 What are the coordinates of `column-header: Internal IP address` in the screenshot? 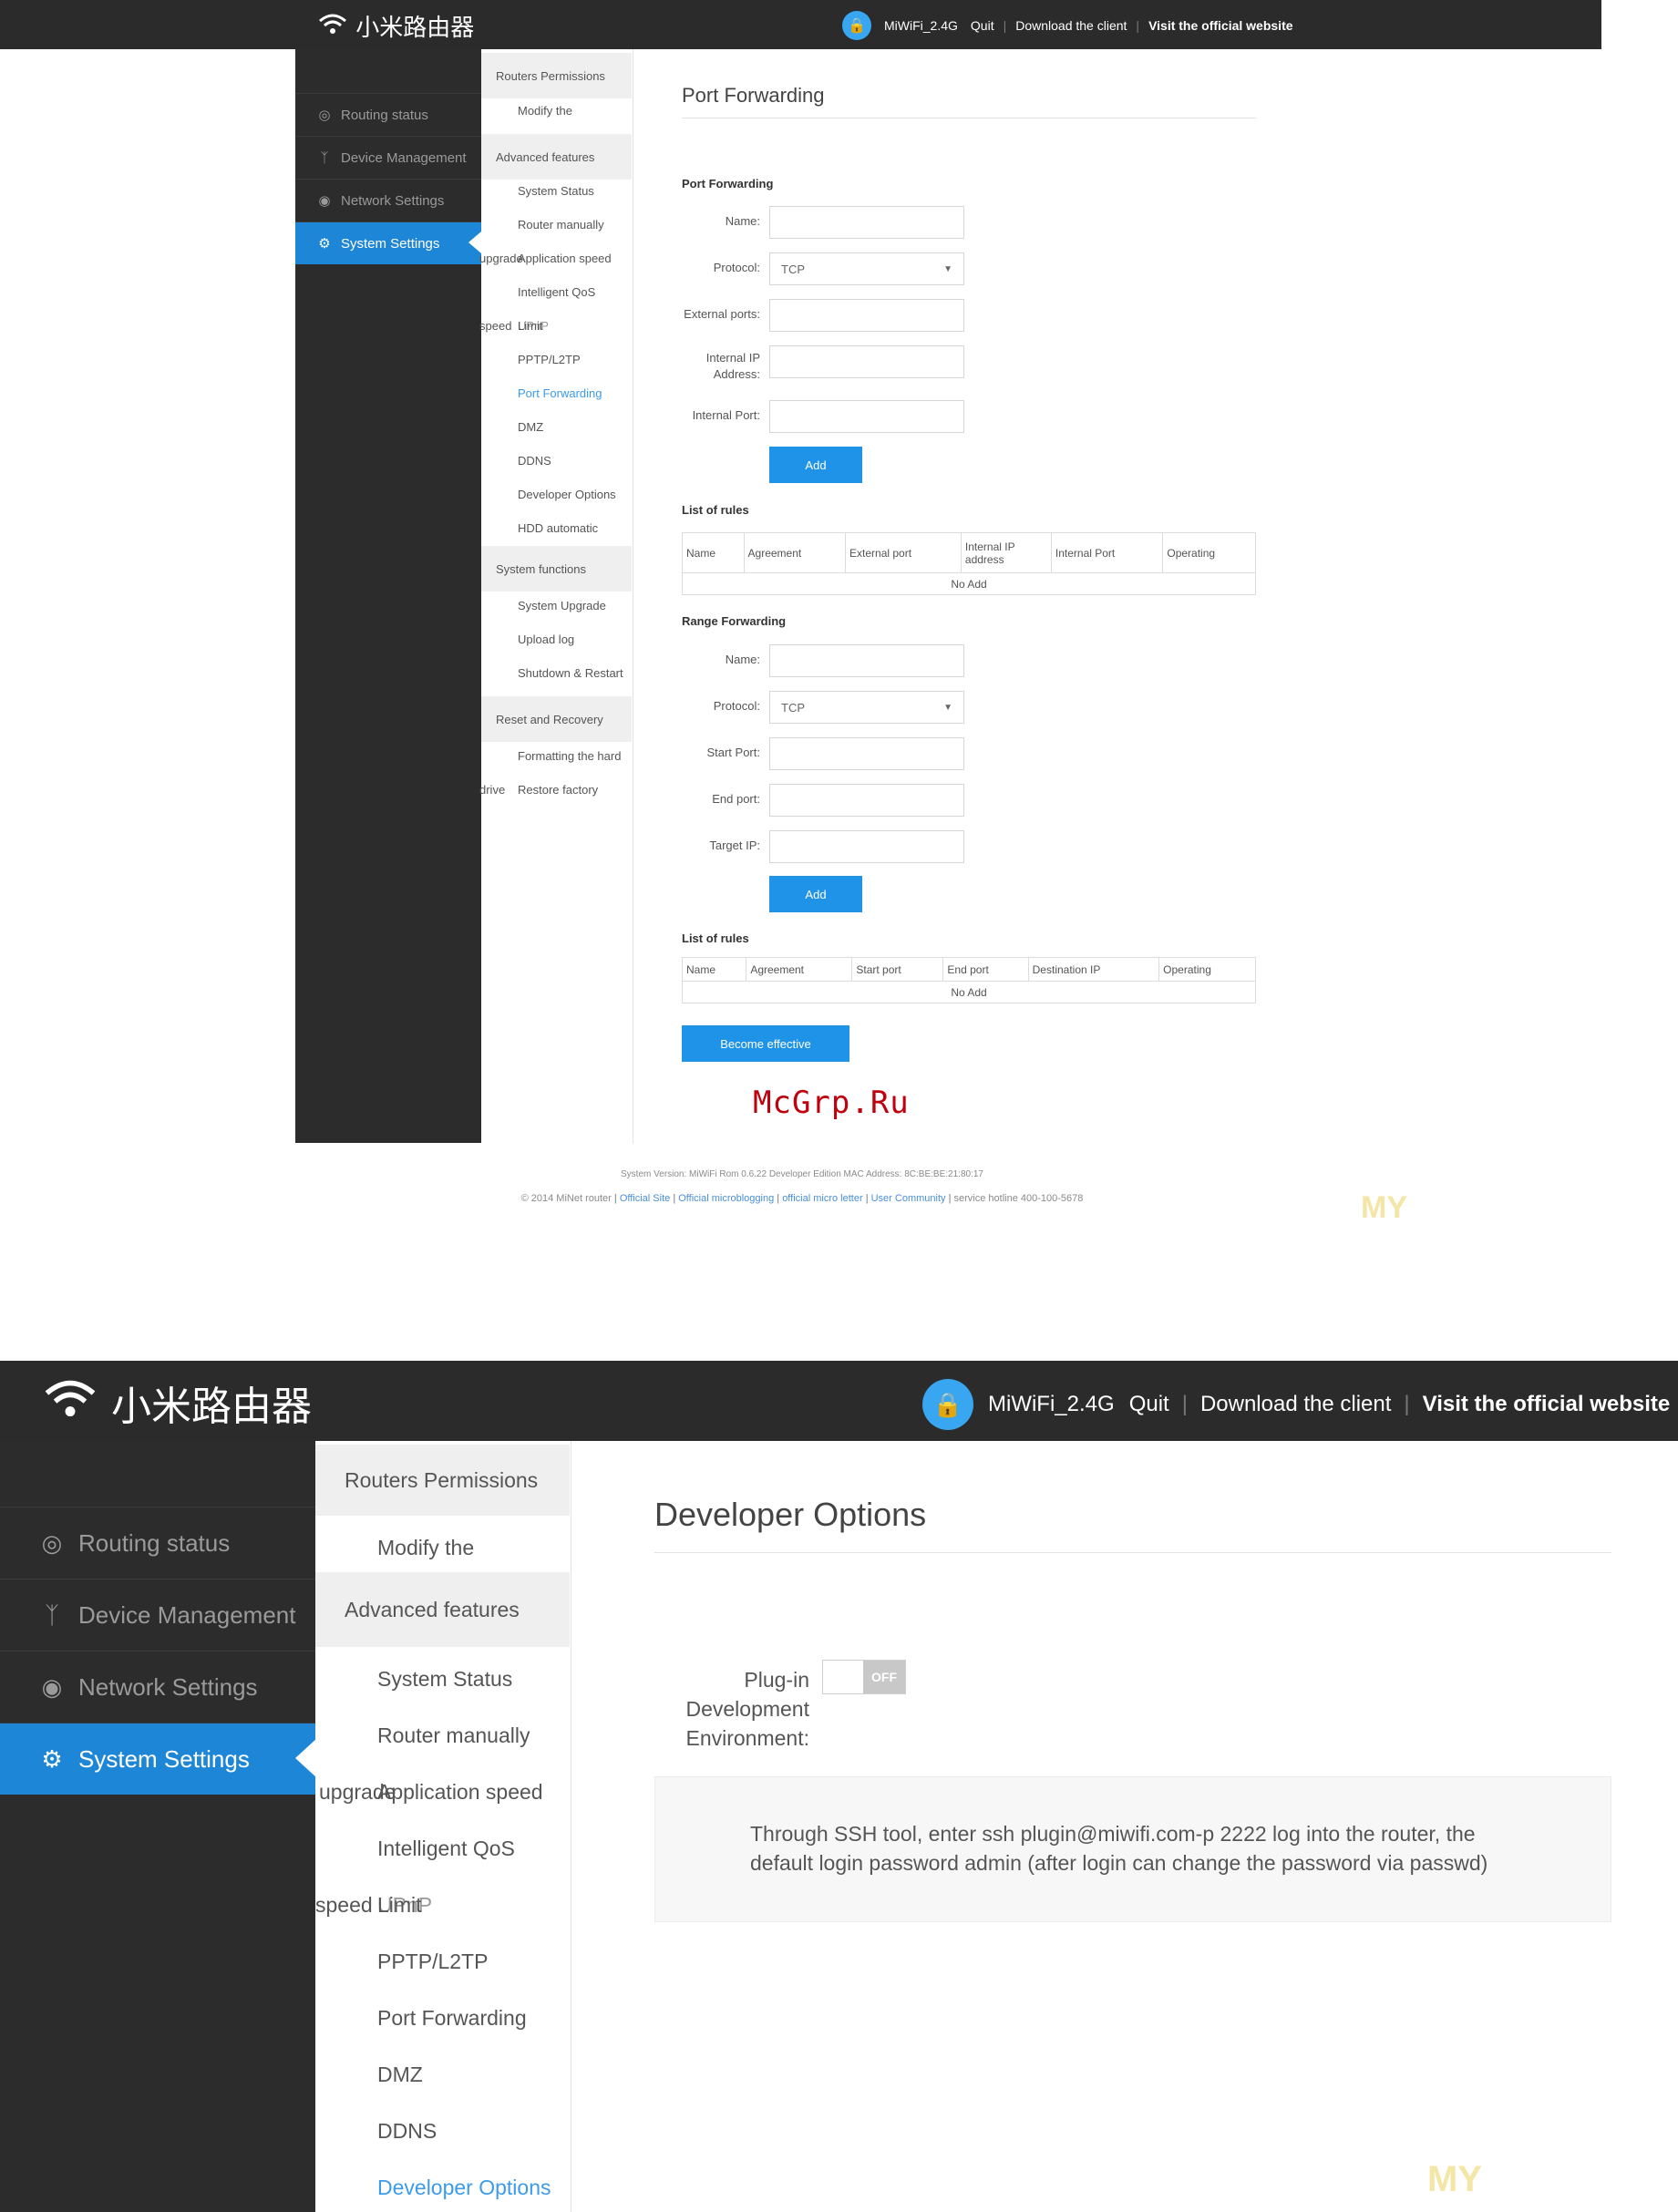 It's located at (1006, 552).